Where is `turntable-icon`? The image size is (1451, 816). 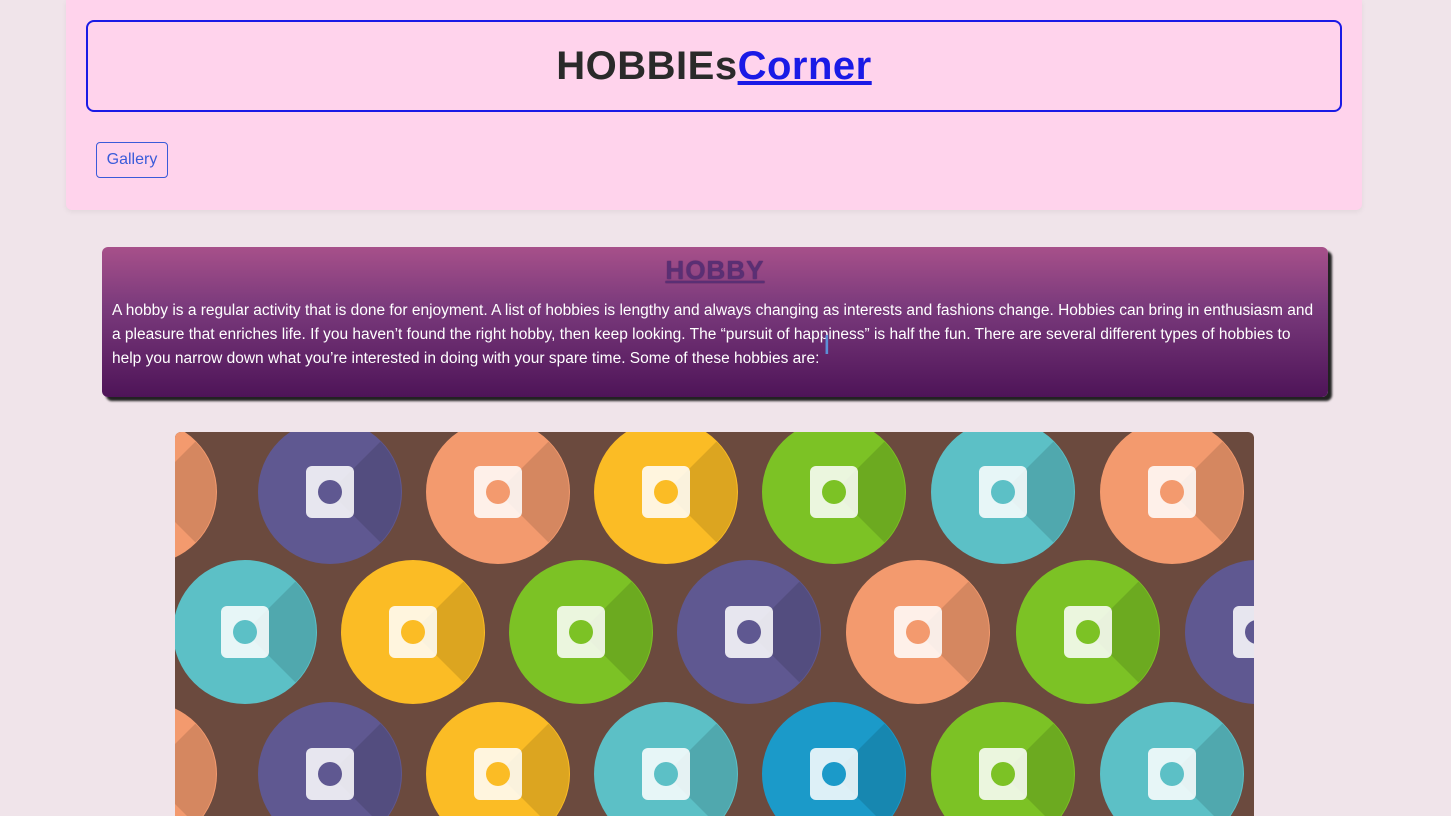
turntable-icon is located at coordinates (918, 632).